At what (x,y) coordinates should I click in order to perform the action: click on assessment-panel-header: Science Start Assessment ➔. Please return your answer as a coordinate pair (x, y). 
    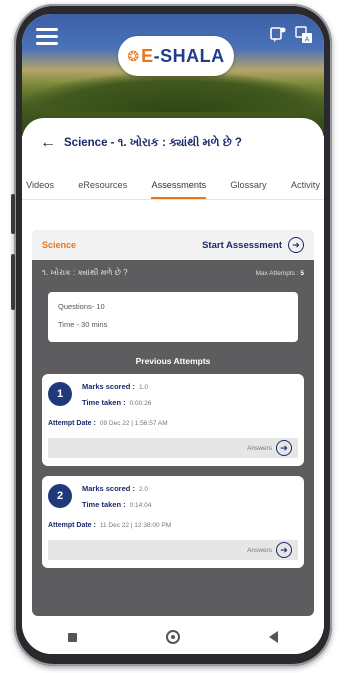
    Looking at the image, I should click on (173, 245).